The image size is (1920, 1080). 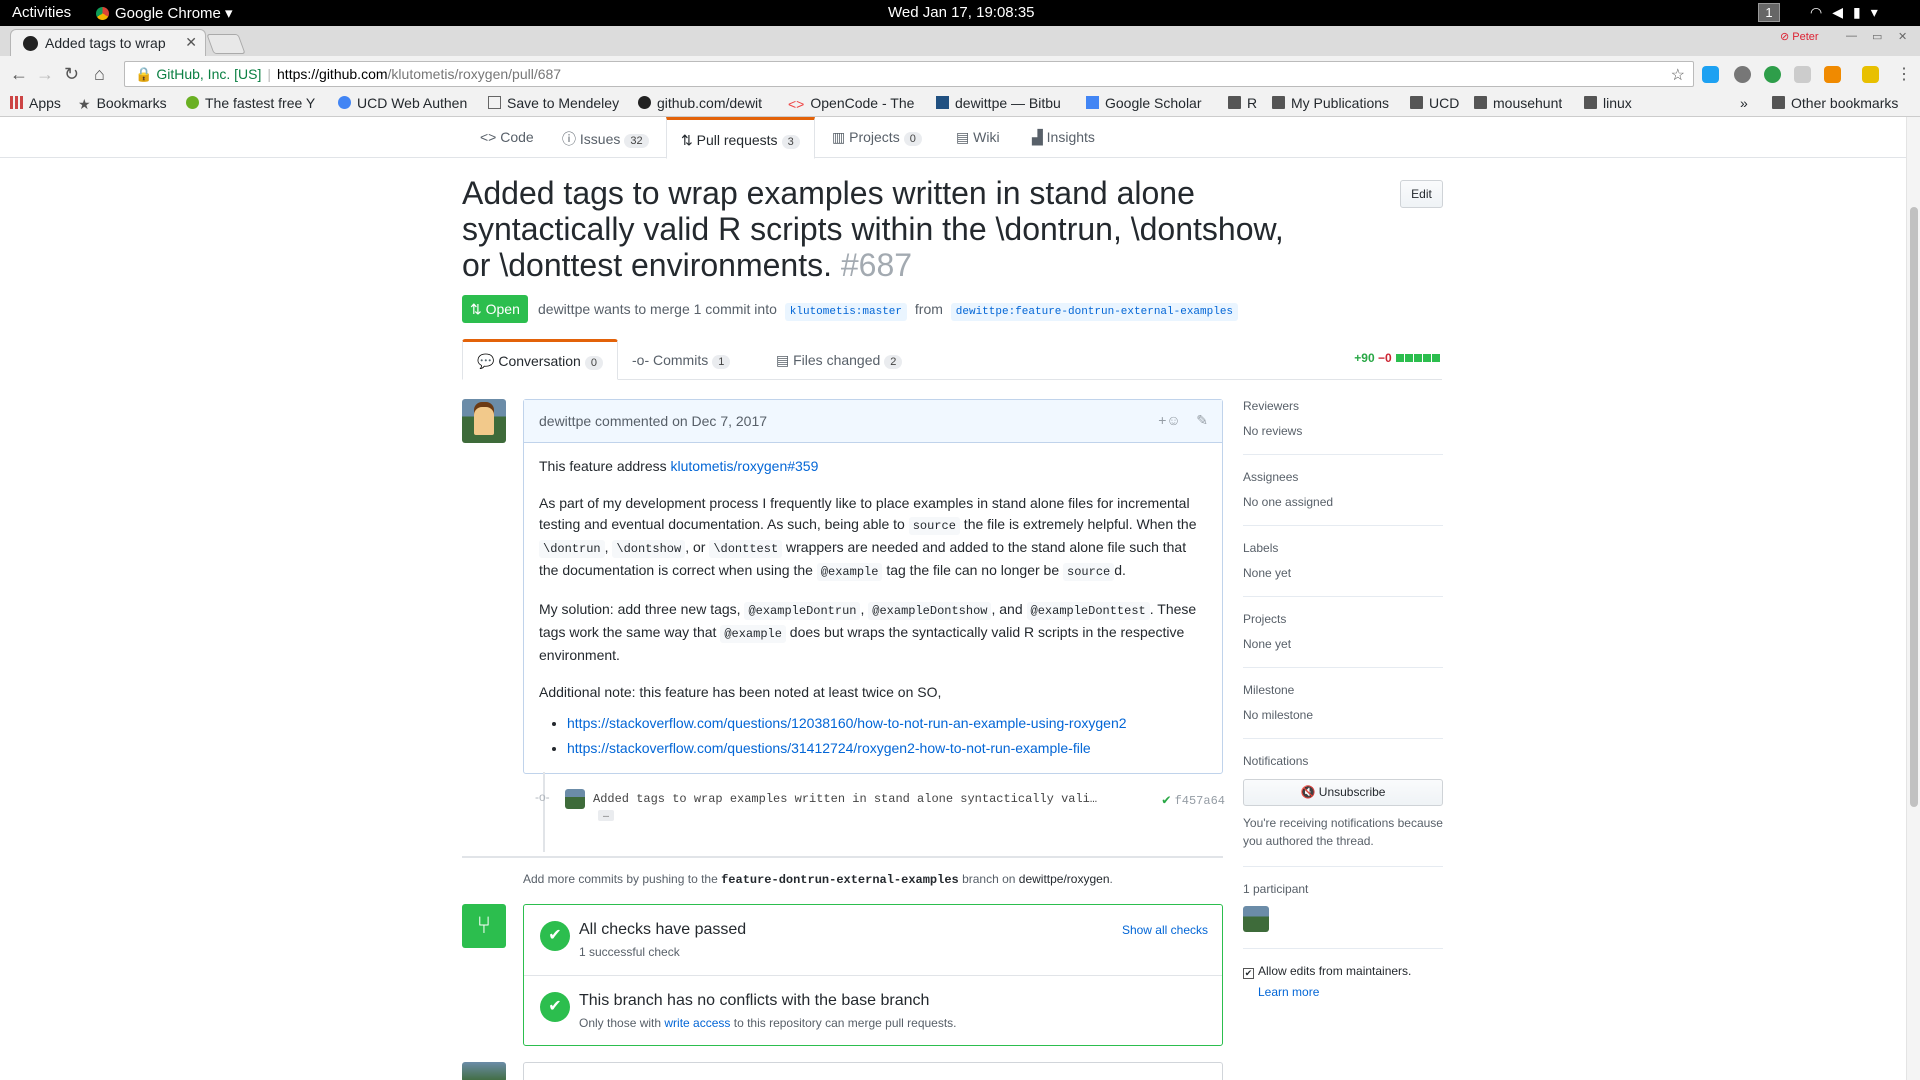 I want to click on issue-link: klutometis/roxygen#359, so click(x=745, y=466).